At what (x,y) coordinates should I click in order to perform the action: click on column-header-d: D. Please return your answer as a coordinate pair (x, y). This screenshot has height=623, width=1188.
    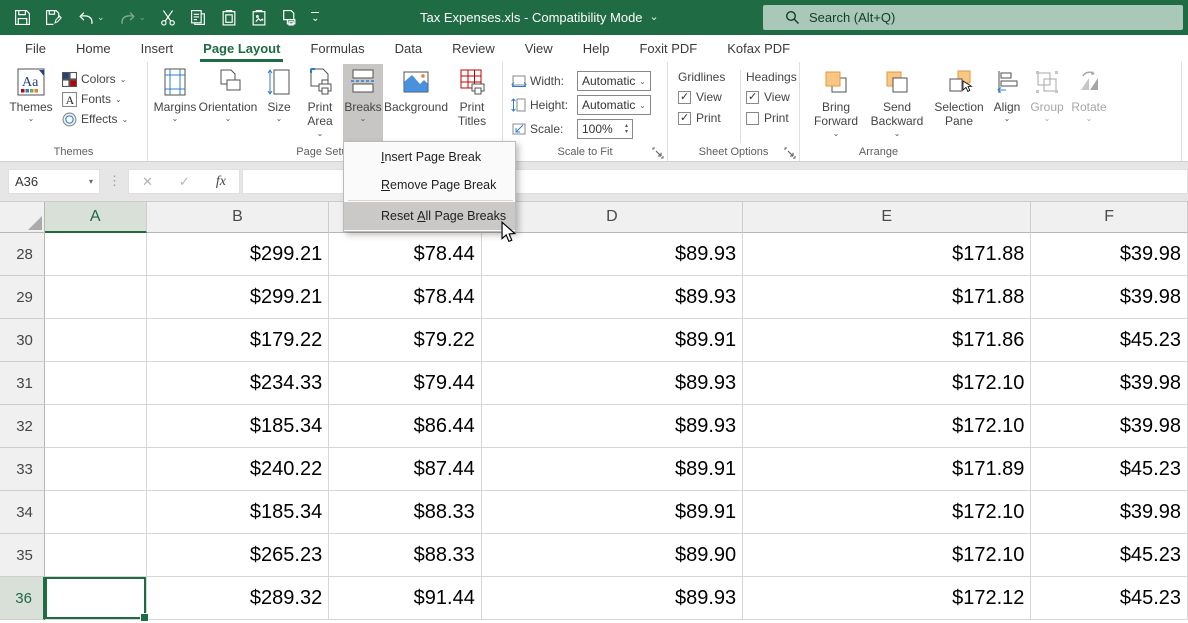
    Looking at the image, I should click on (612, 217).